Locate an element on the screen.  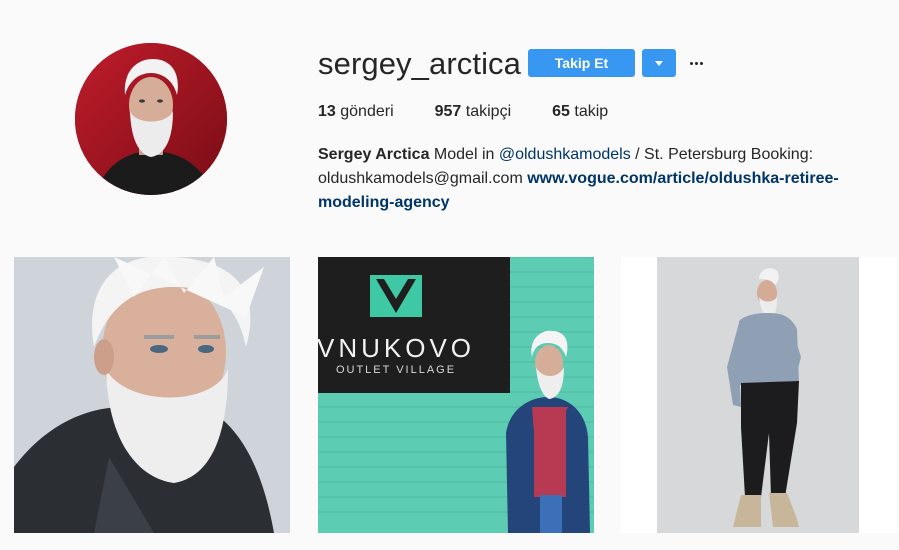
sign-text-main: VNUKOVO is located at coordinates (396, 348).